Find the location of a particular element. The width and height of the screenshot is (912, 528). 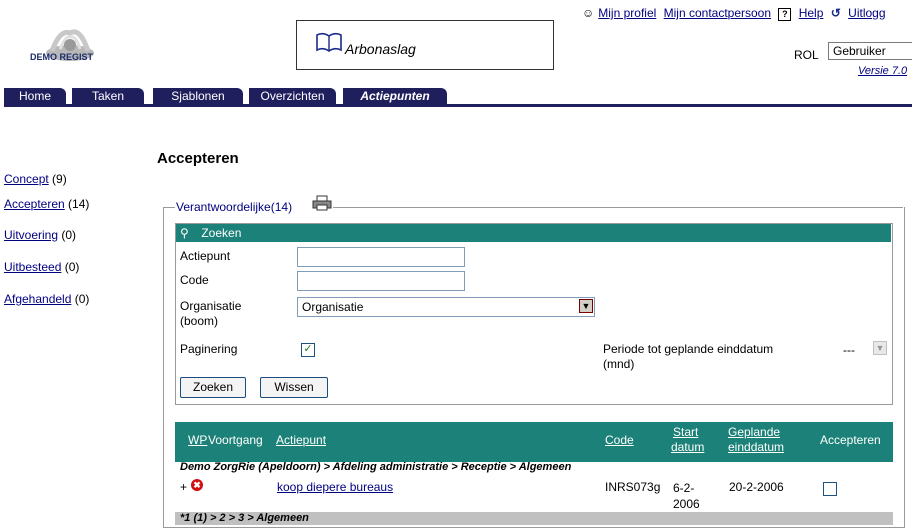

sidebar-item-afgehandeld: Afgehandeld (0) is located at coordinates (46, 299).